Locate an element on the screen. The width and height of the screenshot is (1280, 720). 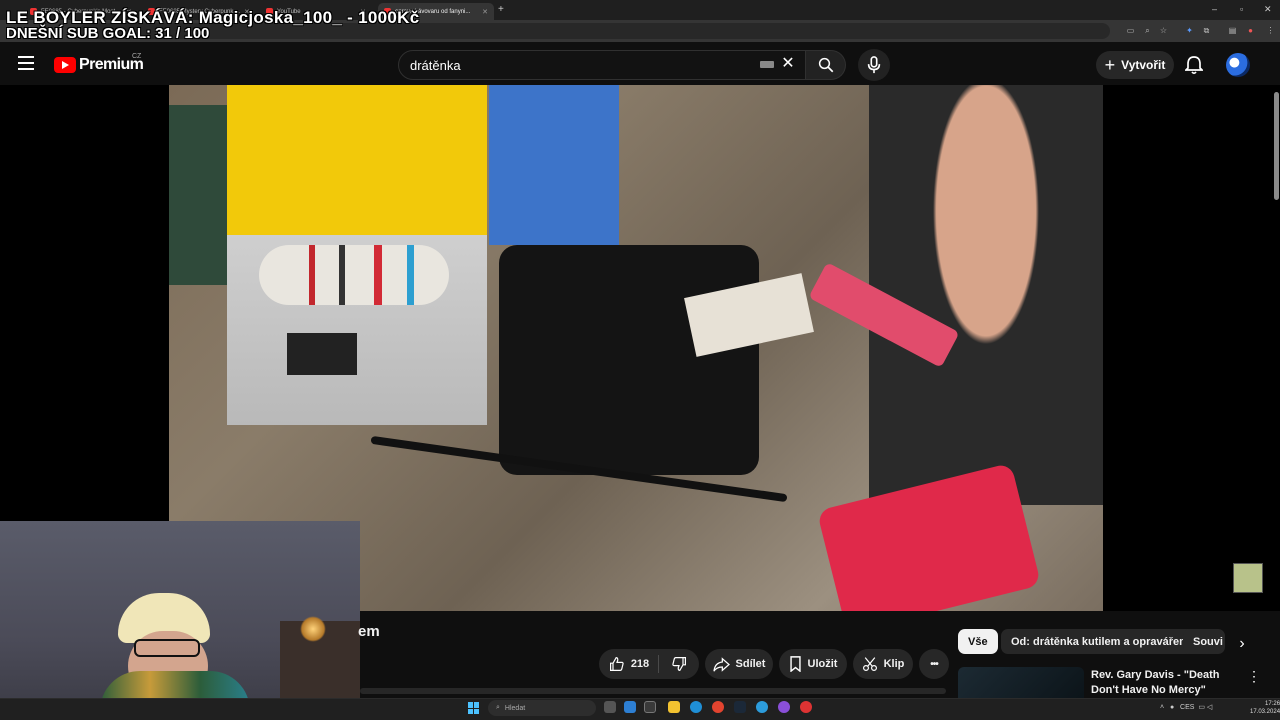
more-actions-button: ••• is located at coordinates (934, 664).